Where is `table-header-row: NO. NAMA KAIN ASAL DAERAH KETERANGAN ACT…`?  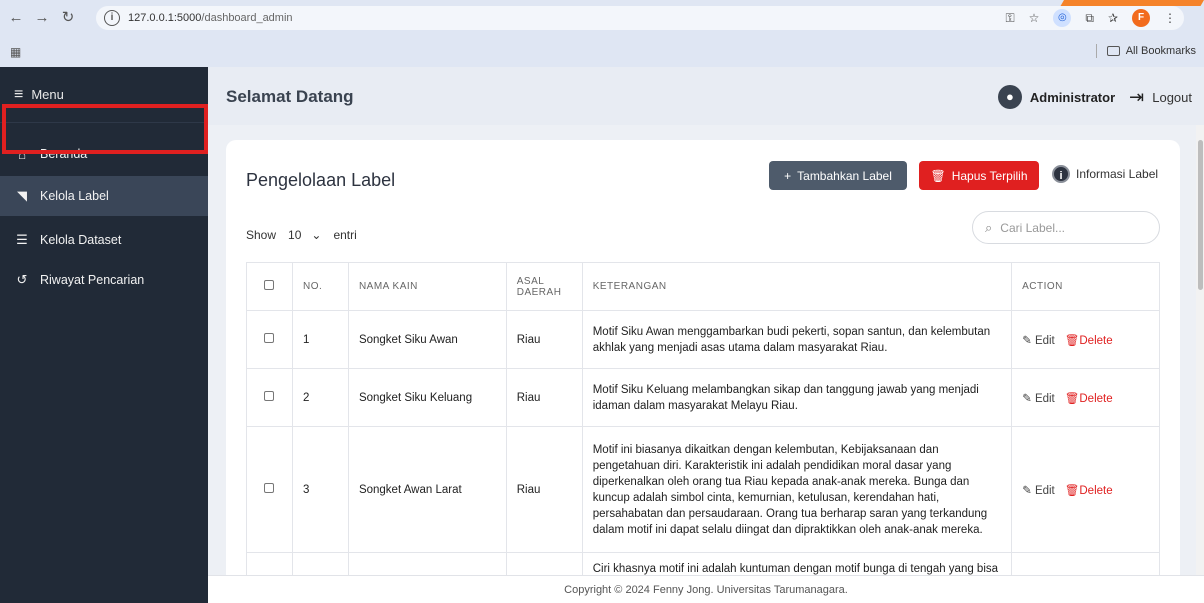 table-header-row: NO. NAMA KAIN ASAL DAERAH KETERANGAN ACT… is located at coordinates (703, 286).